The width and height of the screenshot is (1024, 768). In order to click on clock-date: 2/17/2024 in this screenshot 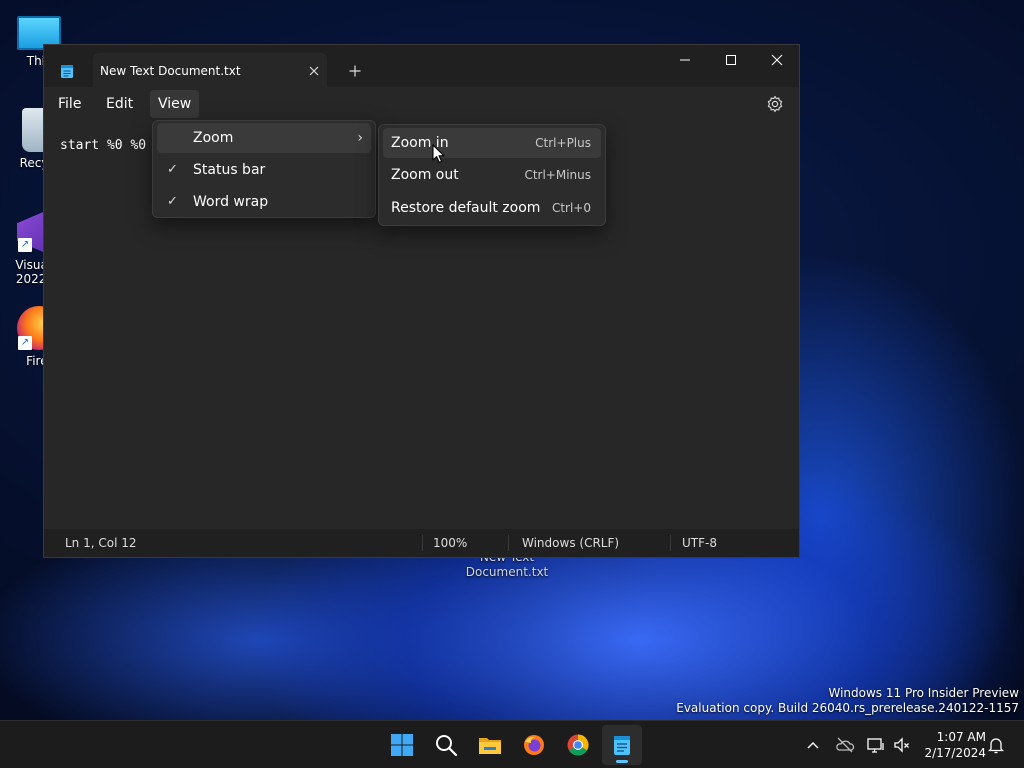, I will do `click(955, 753)`.